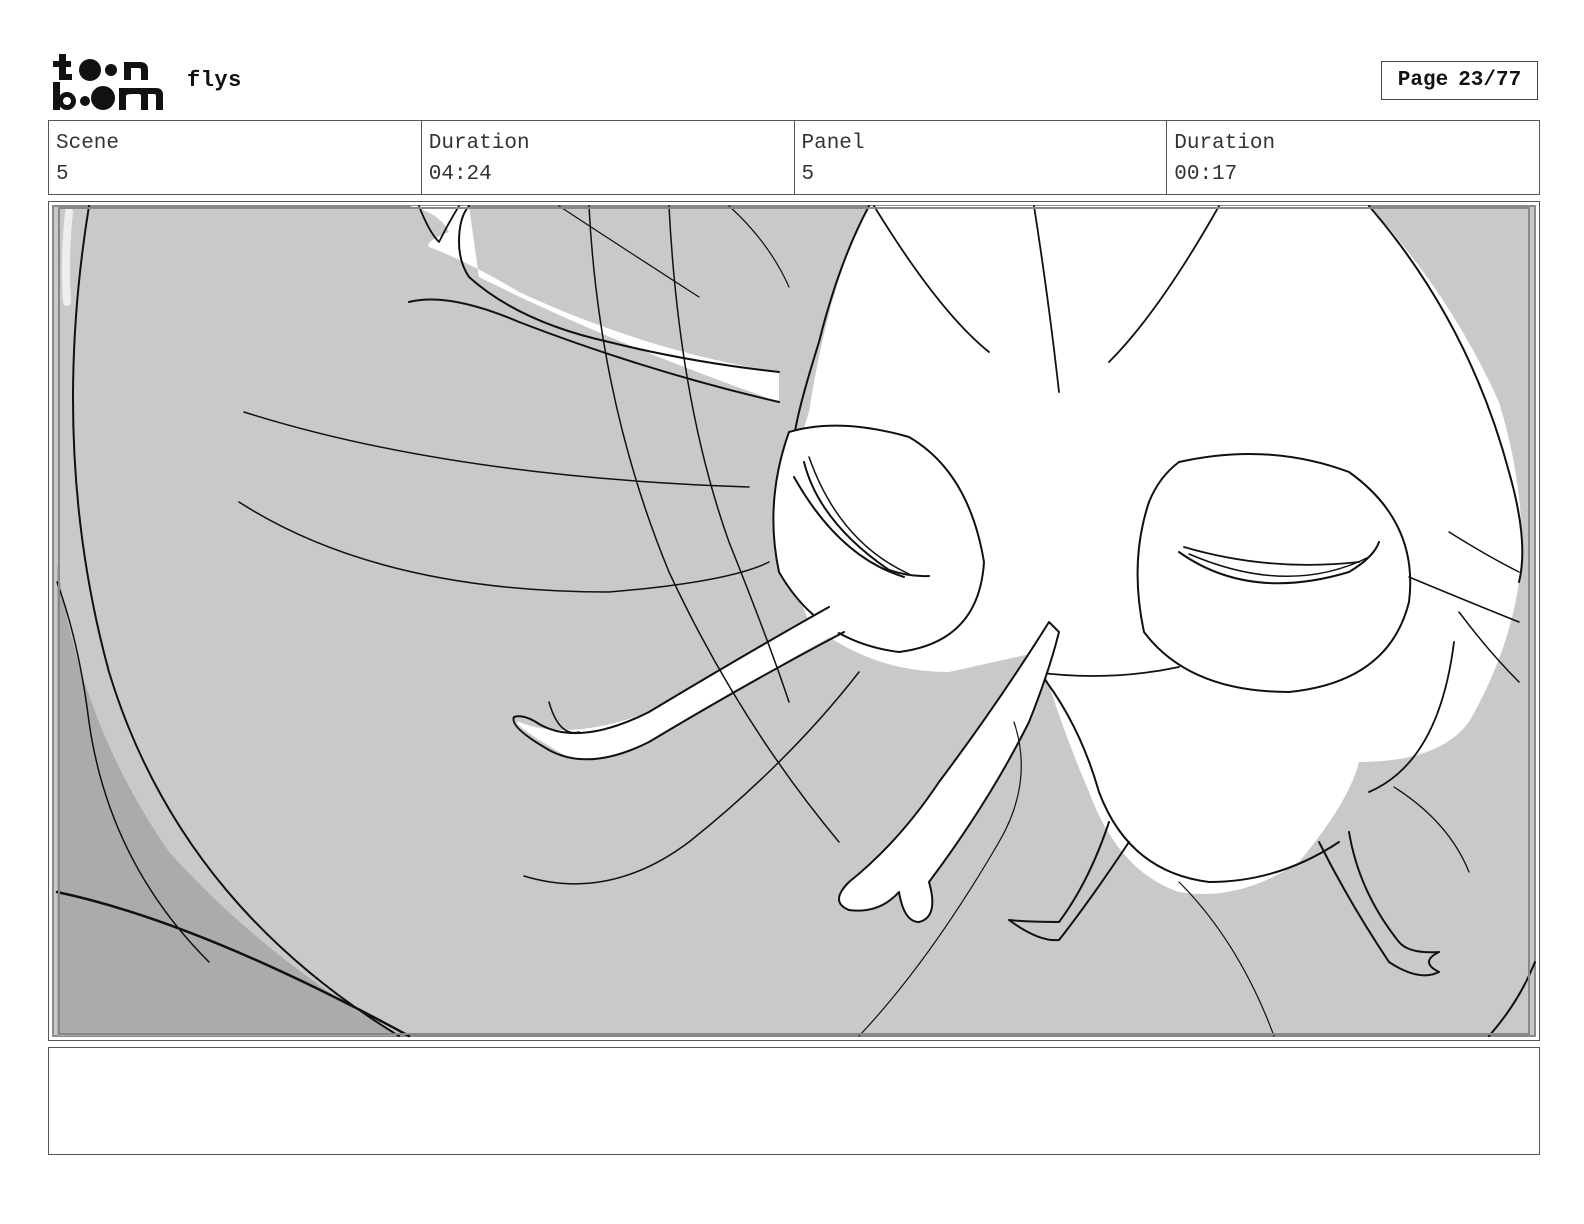  I want to click on panel-value: 5, so click(808, 174).